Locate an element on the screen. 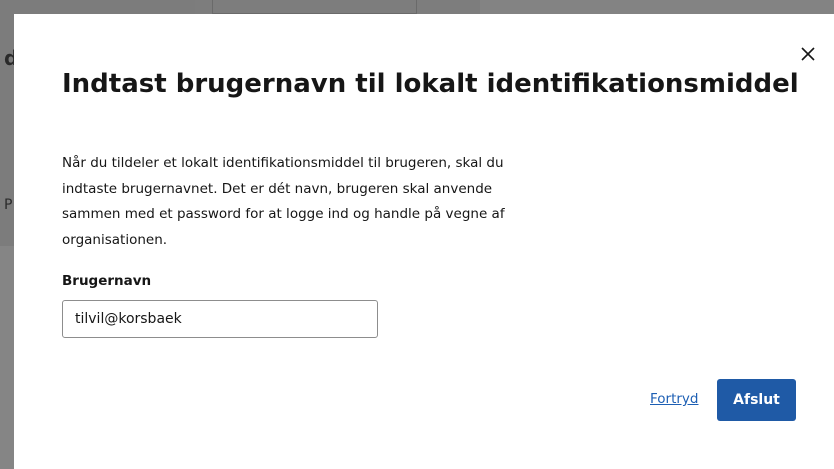 Image resolution: width=834 pixels, height=469 pixels. close-icon is located at coordinates (808, 54).